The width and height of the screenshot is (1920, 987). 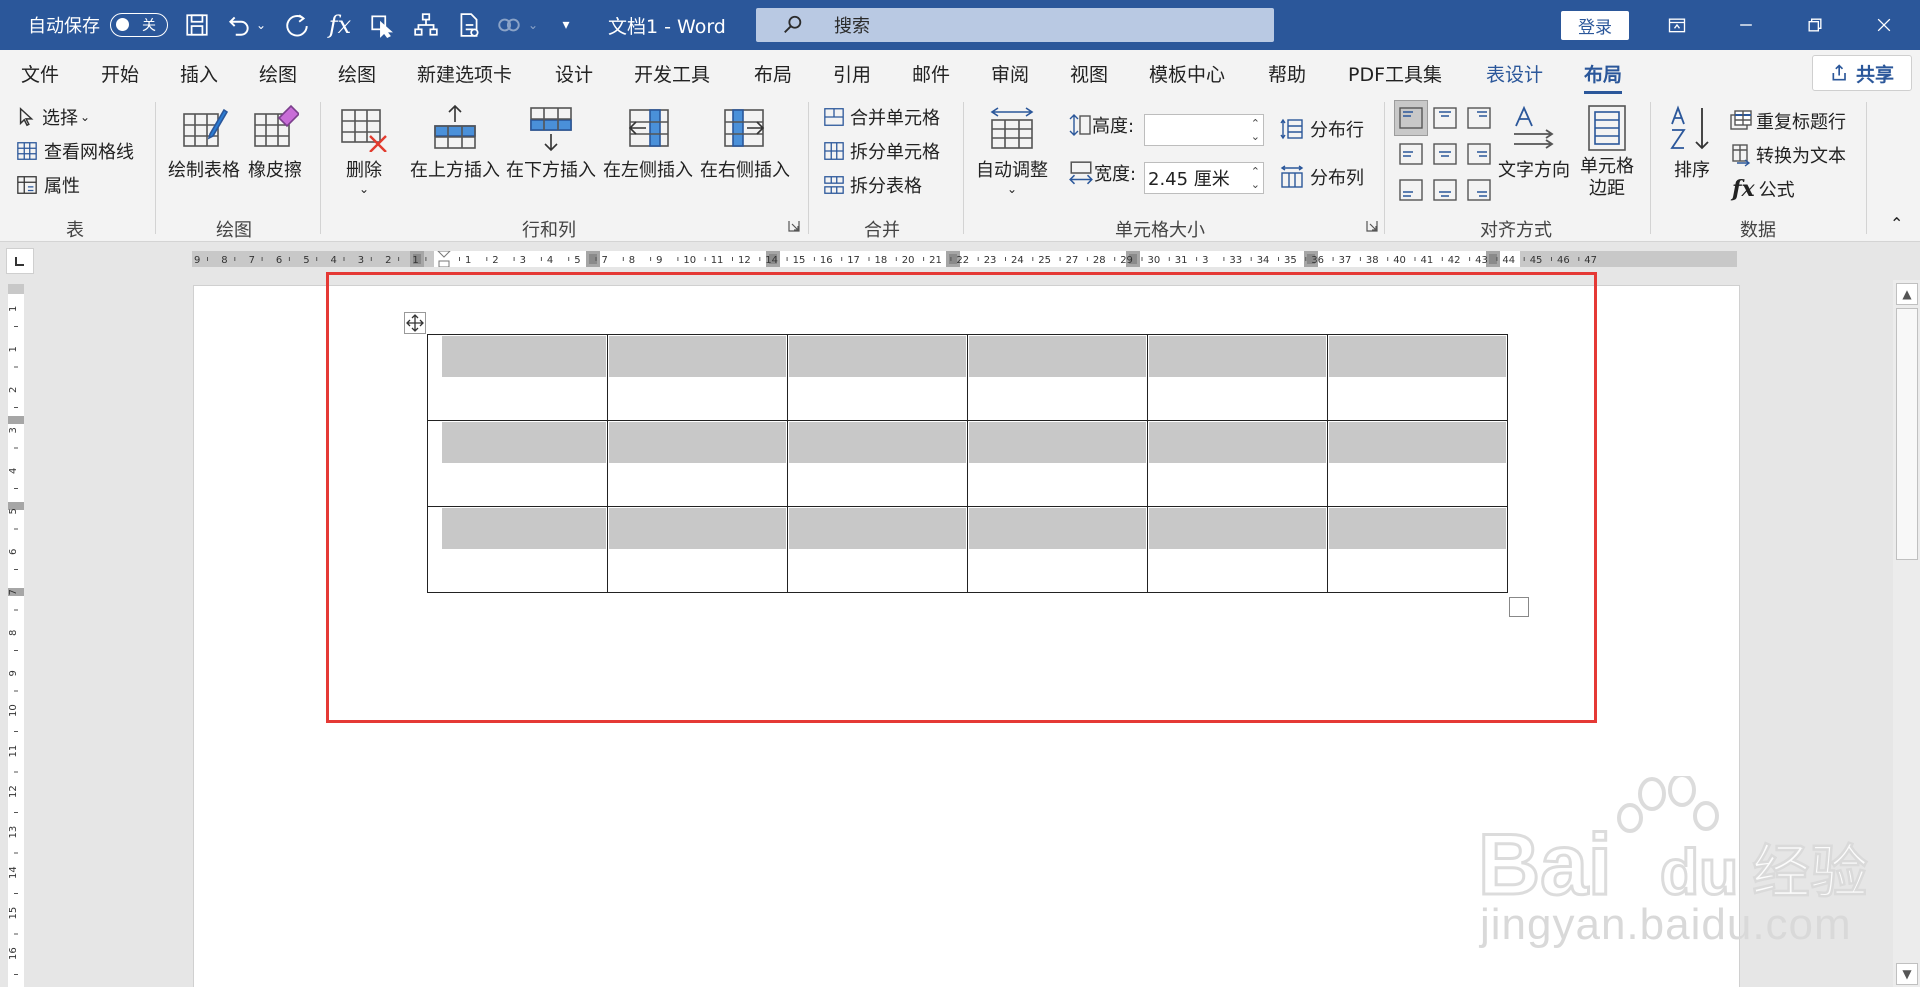 I want to click on link-icon, so click(x=509, y=25).